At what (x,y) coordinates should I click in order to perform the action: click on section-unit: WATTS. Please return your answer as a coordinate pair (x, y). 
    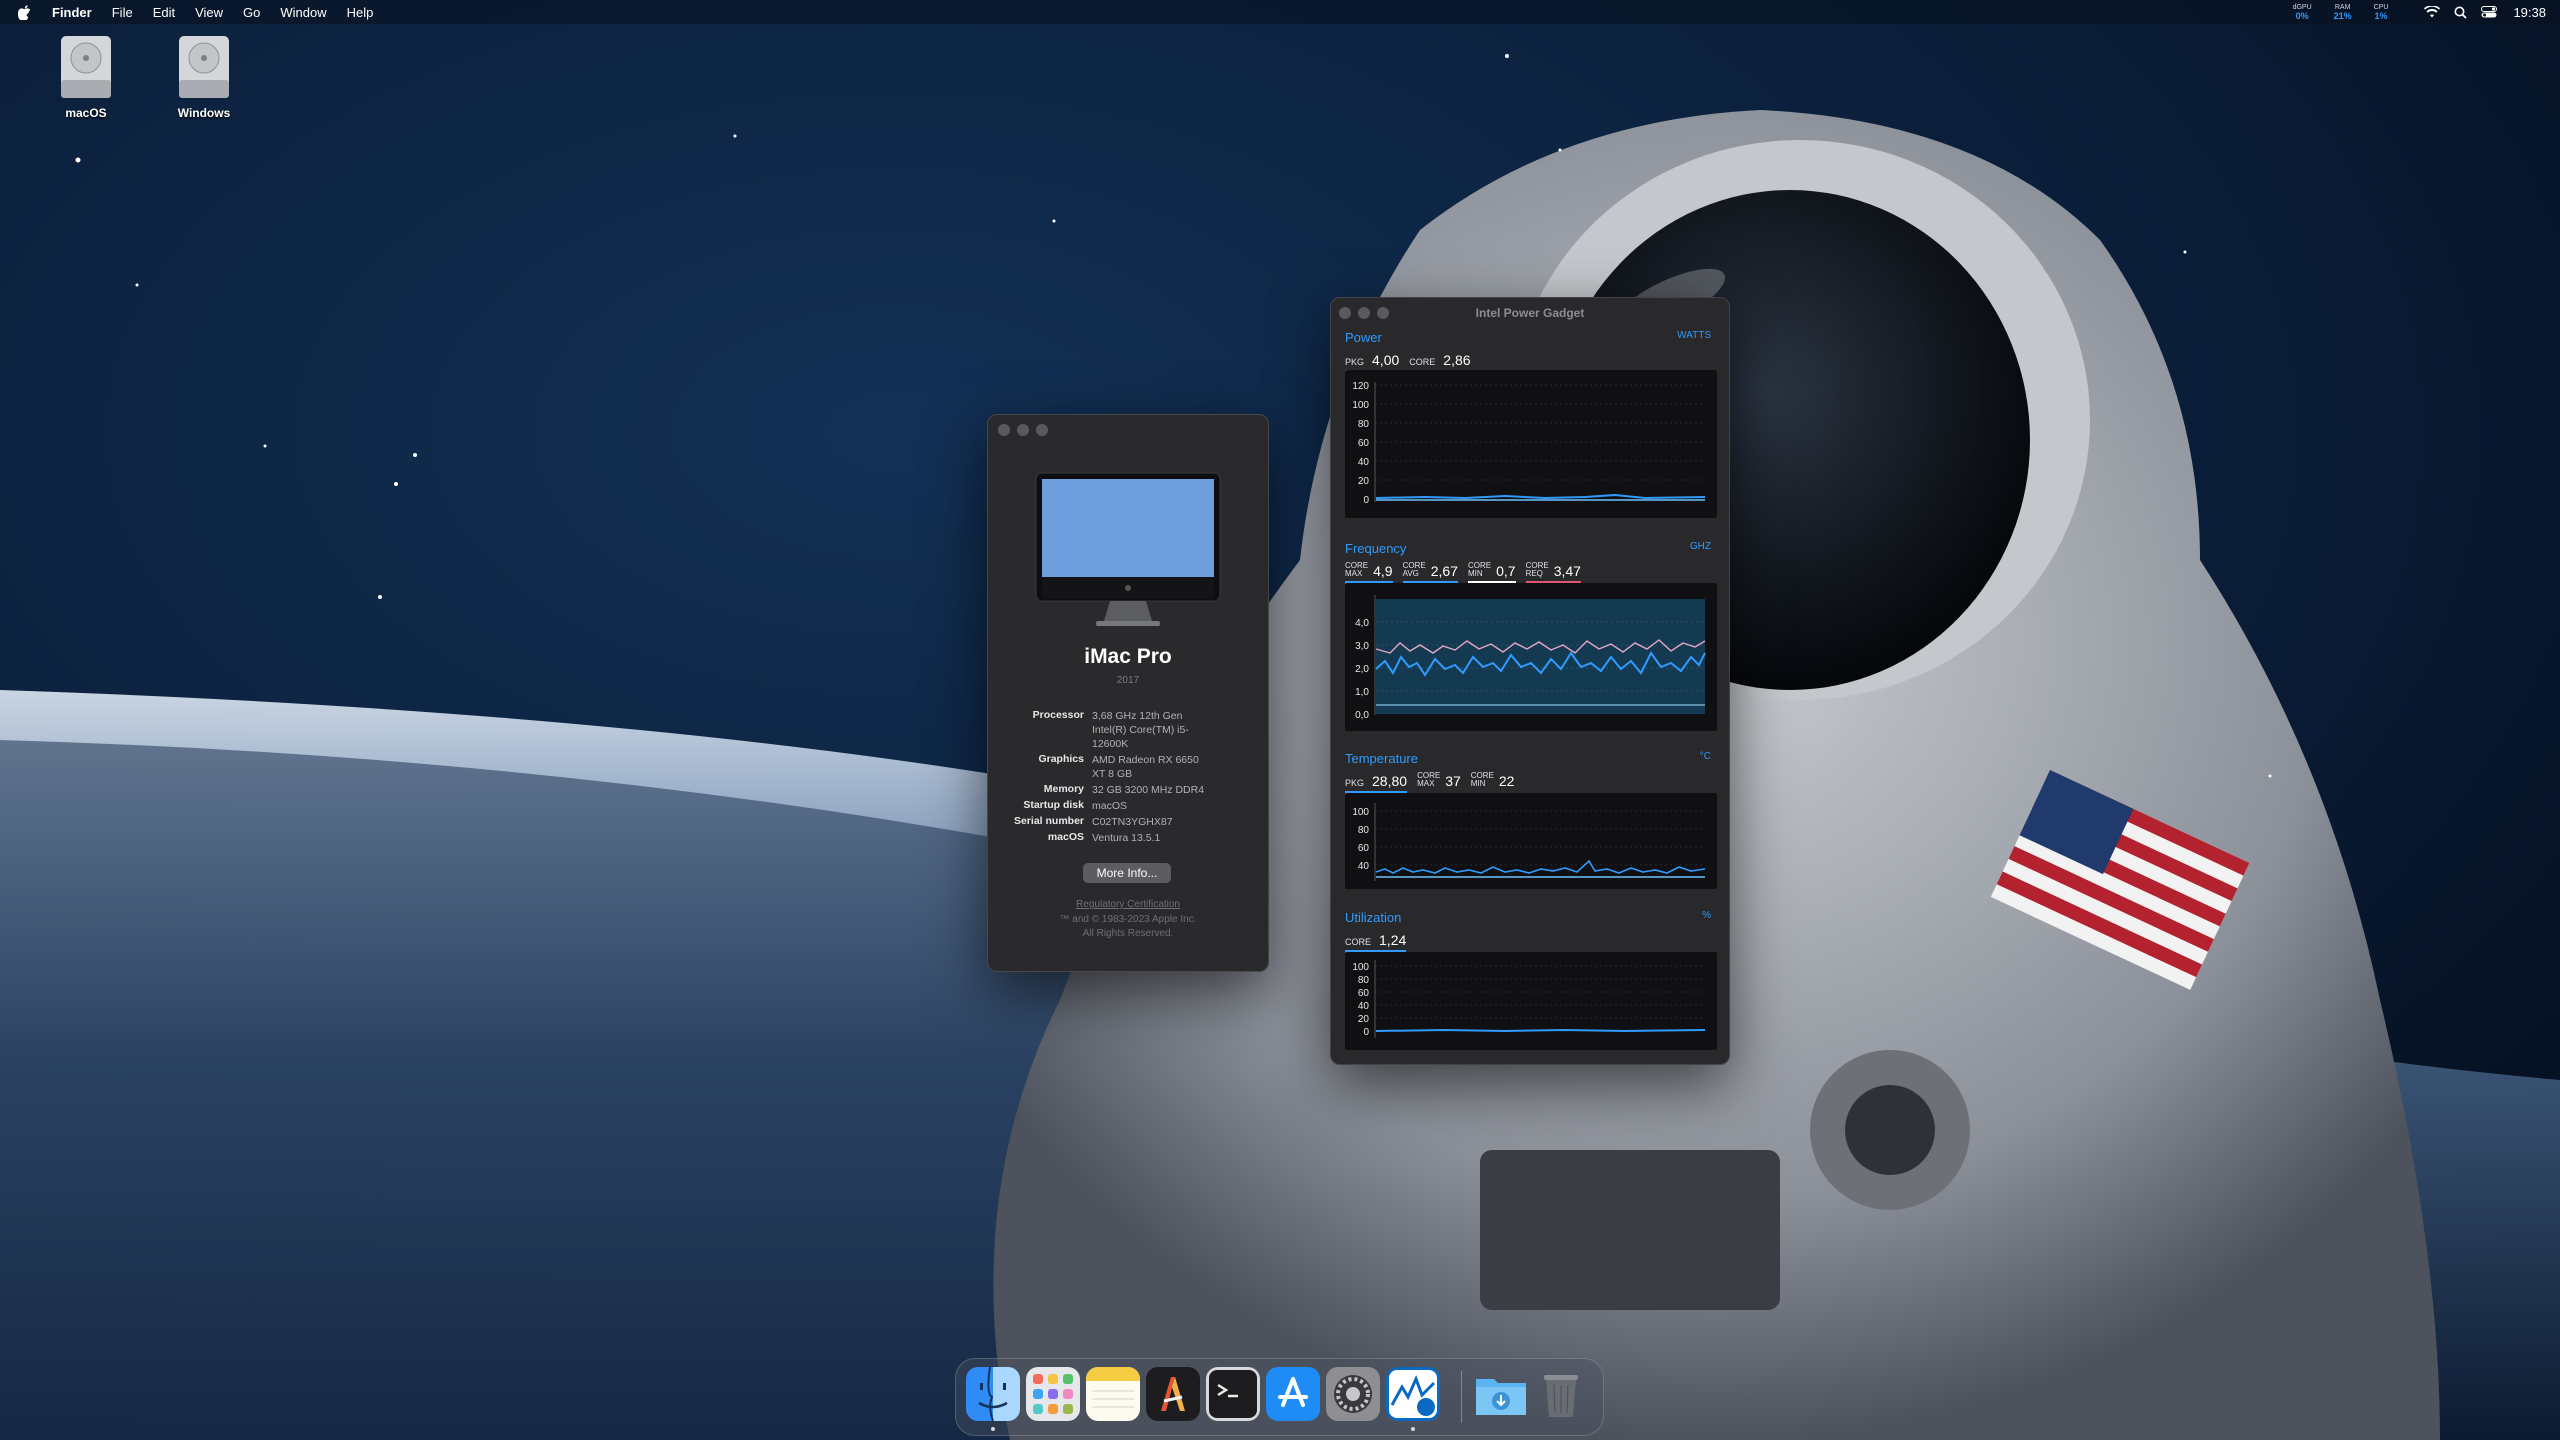
    Looking at the image, I should click on (1694, 335).